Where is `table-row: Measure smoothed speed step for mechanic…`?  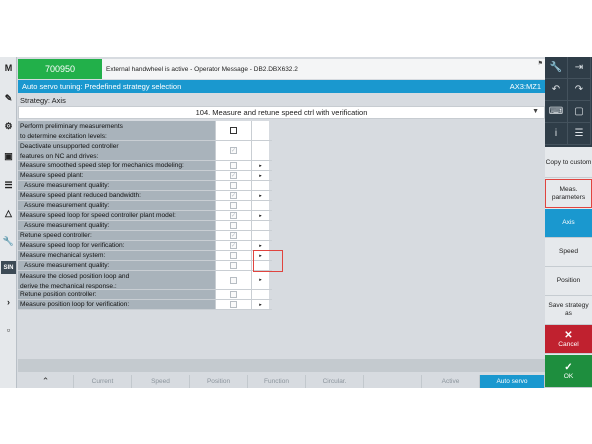 table-row: Measure smoothed speed step for mechanic… is located at coordinates (145, 166).